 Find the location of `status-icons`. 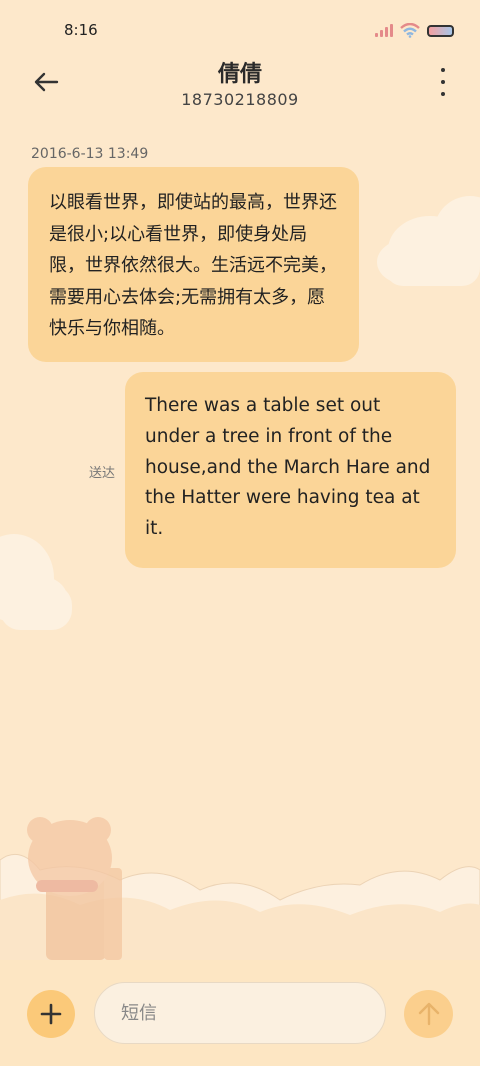

status-icons is located at coordinates (414, 30).